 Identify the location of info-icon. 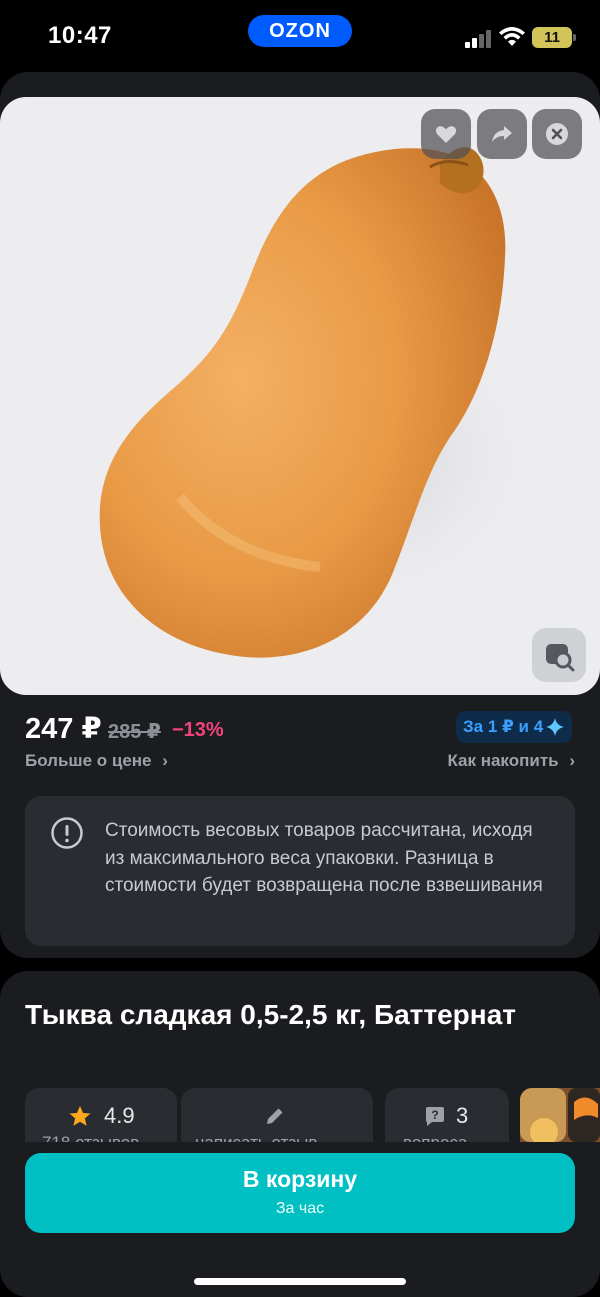
(67, 833).